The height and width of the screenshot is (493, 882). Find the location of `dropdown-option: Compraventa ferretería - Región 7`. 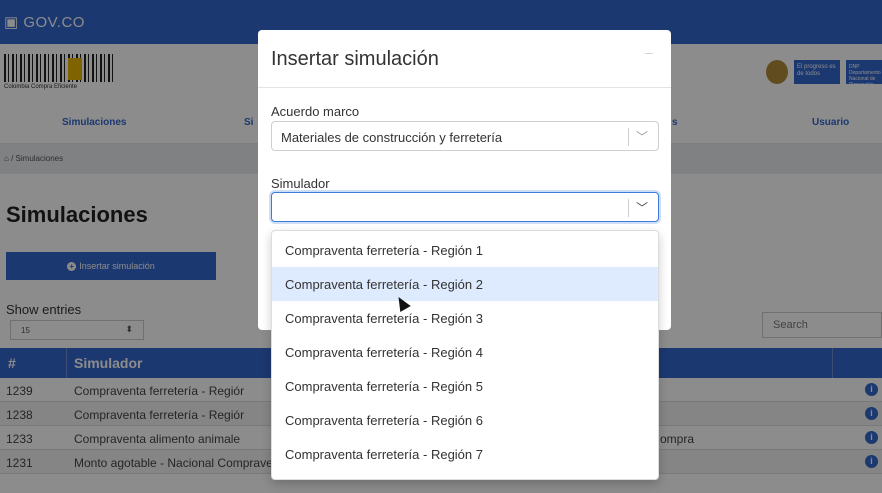

dropdown-option: Compraventa ferretería - Región 7 is located at coordinates (465, 454).